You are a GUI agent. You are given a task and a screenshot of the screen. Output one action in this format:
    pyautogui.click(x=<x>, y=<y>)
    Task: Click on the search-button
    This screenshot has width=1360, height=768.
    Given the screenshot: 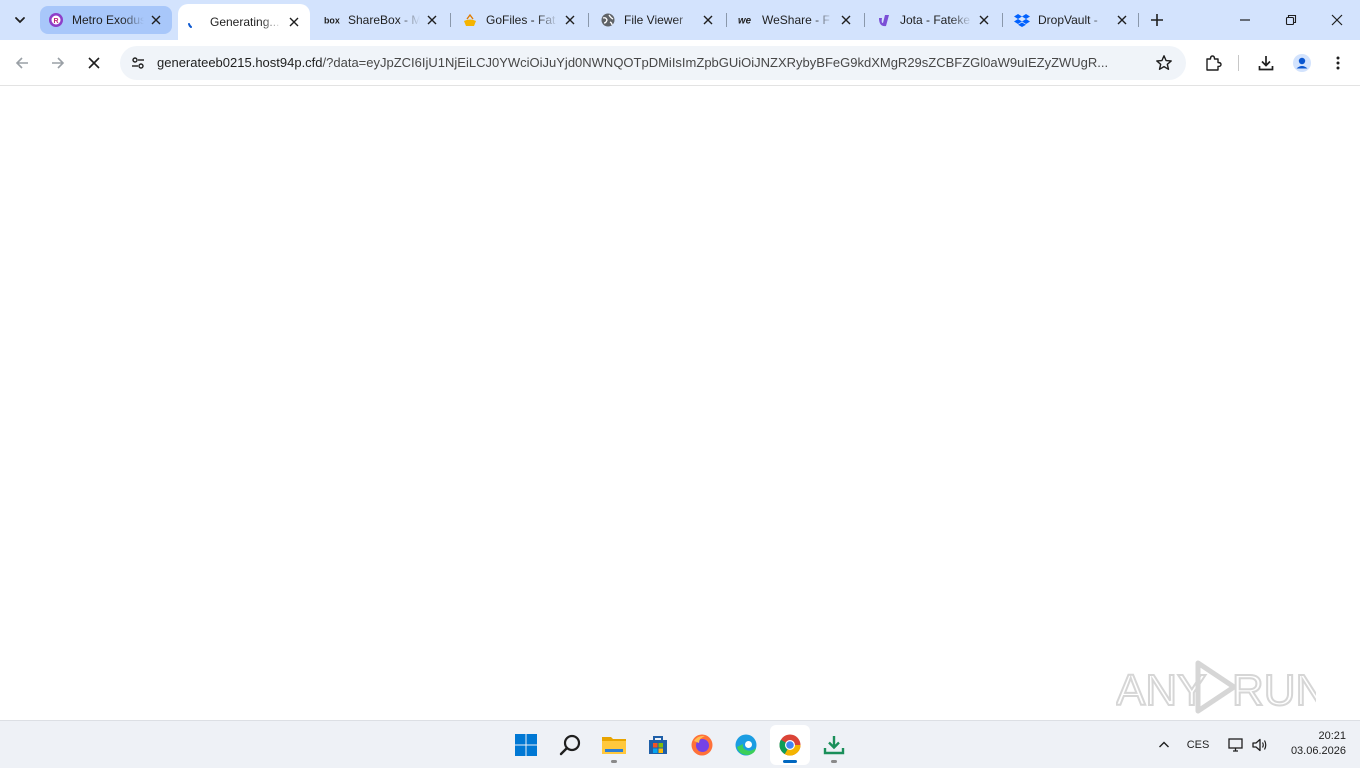 What is the action you would take?
    pyautogui.click(x=570, y=745)
    